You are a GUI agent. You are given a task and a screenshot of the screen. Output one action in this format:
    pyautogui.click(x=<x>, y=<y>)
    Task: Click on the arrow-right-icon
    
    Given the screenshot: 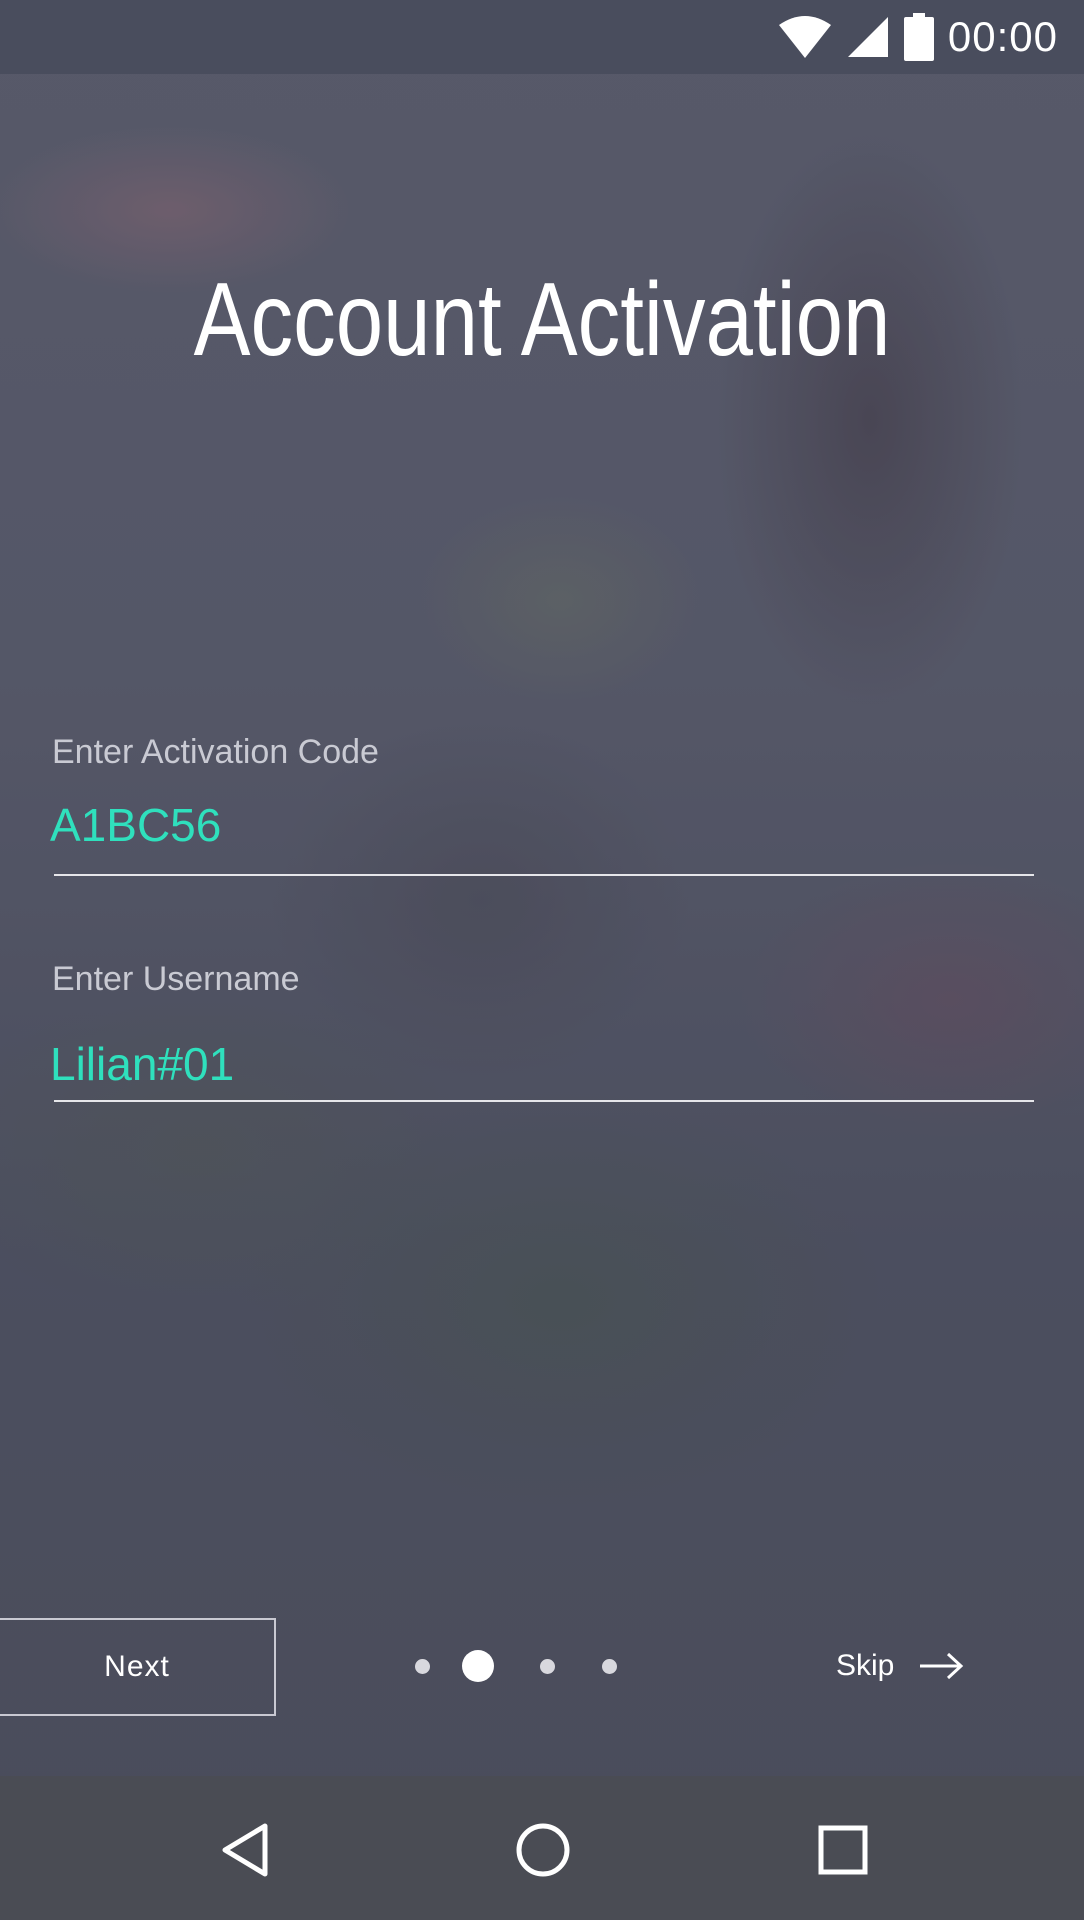 What is the action you would take?
    pyautogui.click(x=942, y=1666)
    